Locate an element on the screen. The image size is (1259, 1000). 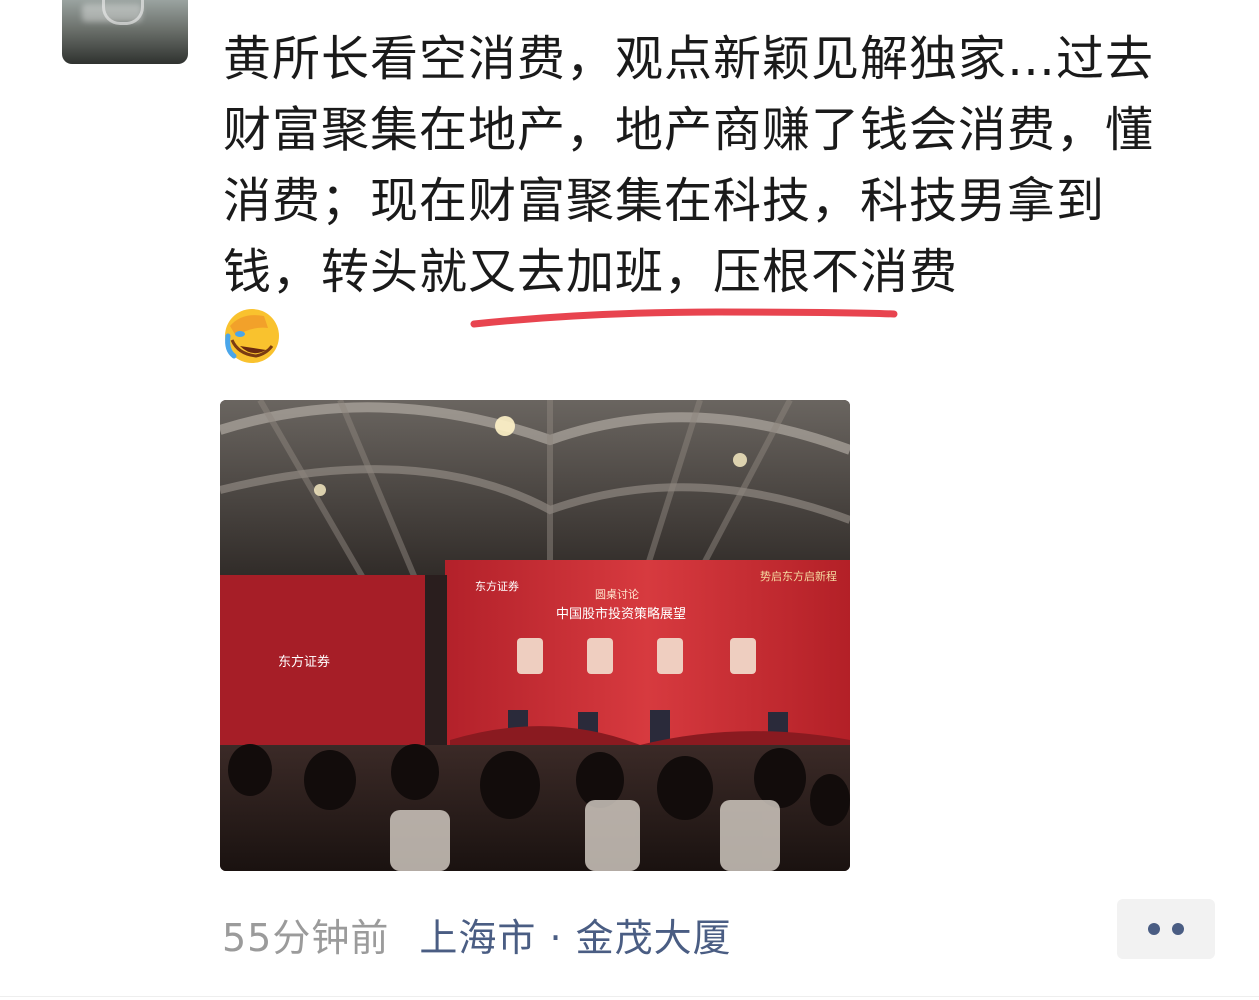
post-meta: 55分钟前 上海市 · 金茂大厦 is located at coordinates (477, 934).